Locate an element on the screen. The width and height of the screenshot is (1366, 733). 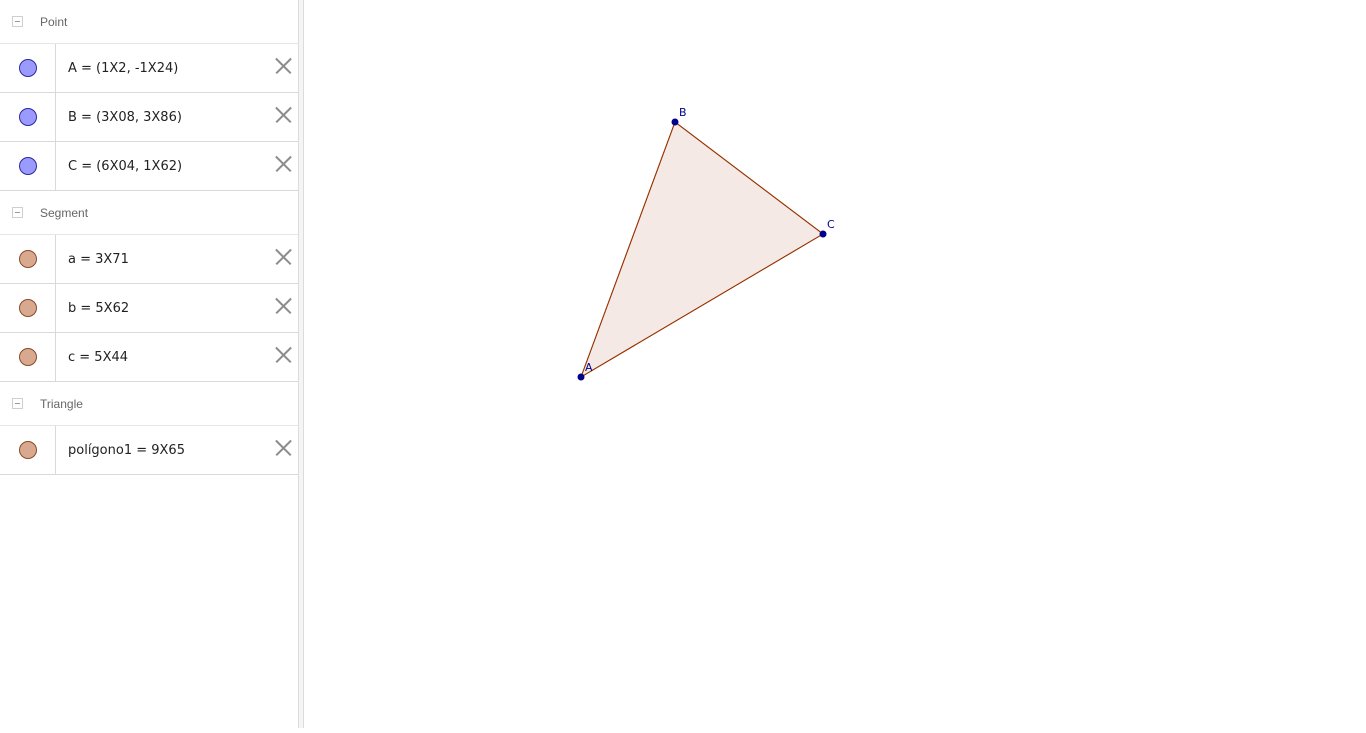
group-header-point: Point is located at coordinates (149, 22).